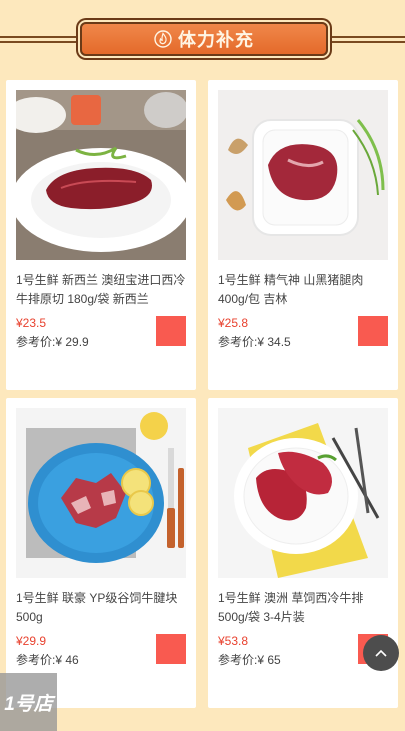 The width and height of the screenshot is (405, 731). What do you see at coordinates (216, 40) in the screenshot?
I see `banner-title: 体力补充` at bounding box center [216, 40].